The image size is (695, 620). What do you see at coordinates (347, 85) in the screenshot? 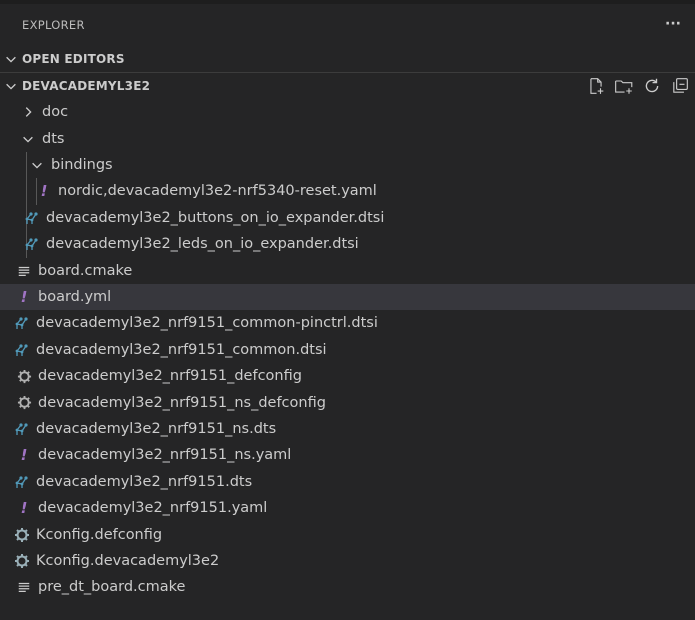
I see `workspace-header: DEVACADEMYL3E2` at bounding box center [347, 85].